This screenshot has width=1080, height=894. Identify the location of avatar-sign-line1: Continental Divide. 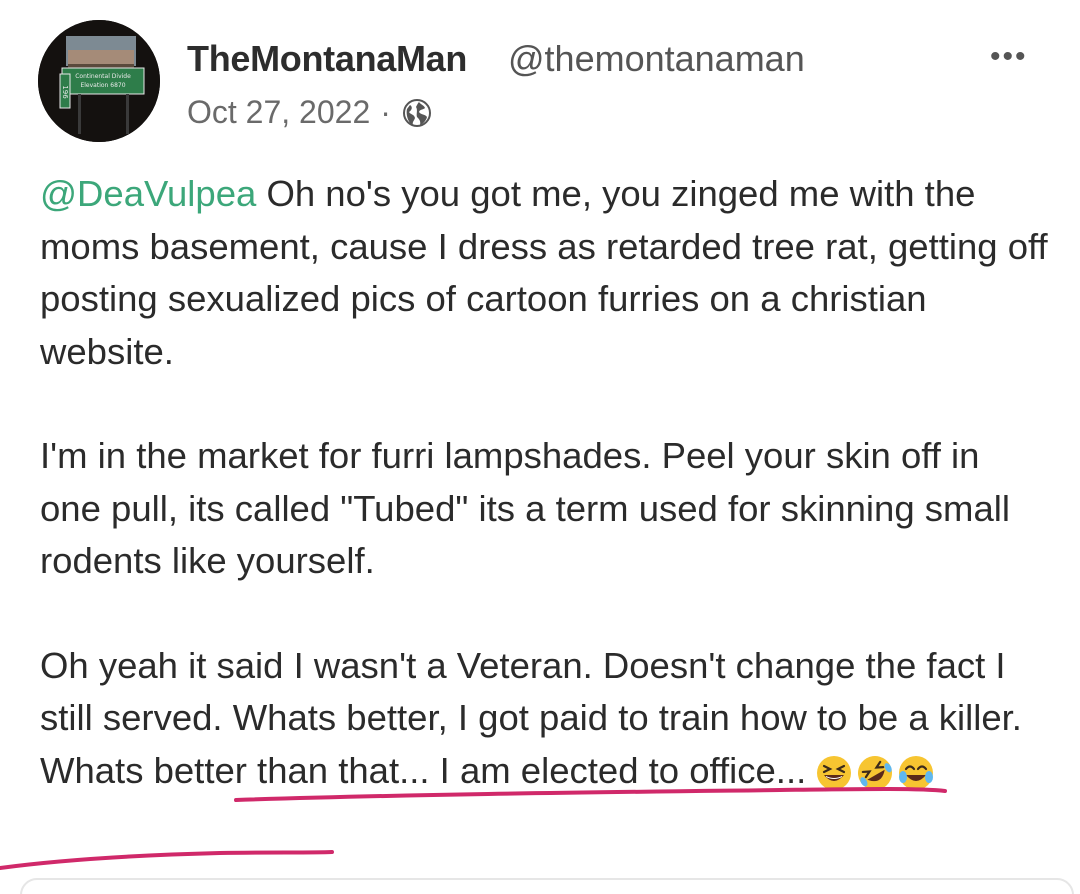
(103, 76).